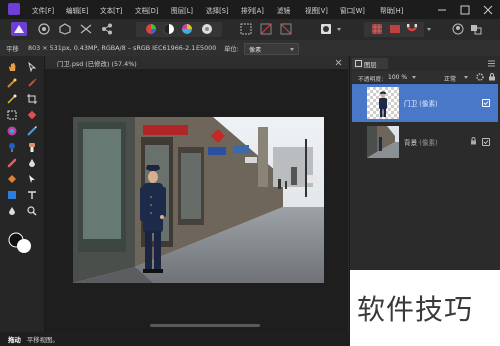  Describe the element at coordinates (32, 115) in the screenshot. I see `eraser-icon` at that location.